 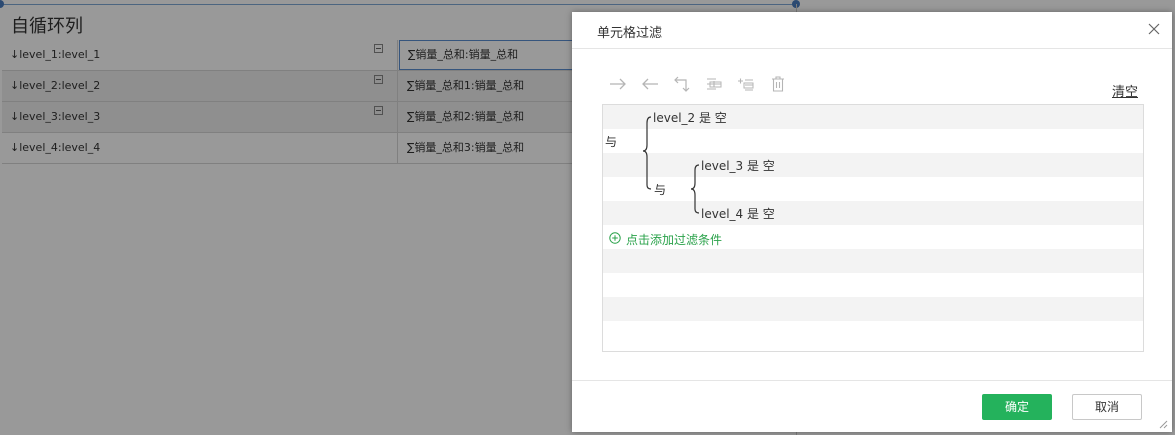 I want to click on cancel-button: 取消, so click(x=1107, y=407).